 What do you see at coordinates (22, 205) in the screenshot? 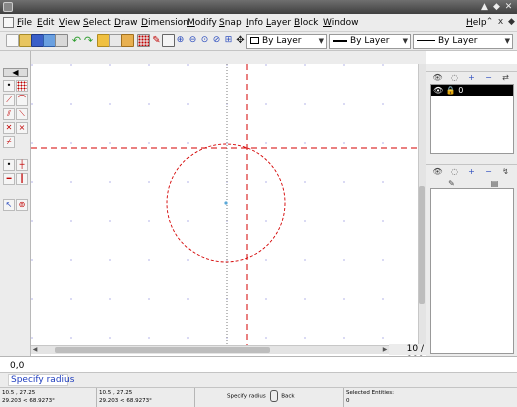
I see `relative-zero-icon: ⊚` at bounding box center [22, 205].